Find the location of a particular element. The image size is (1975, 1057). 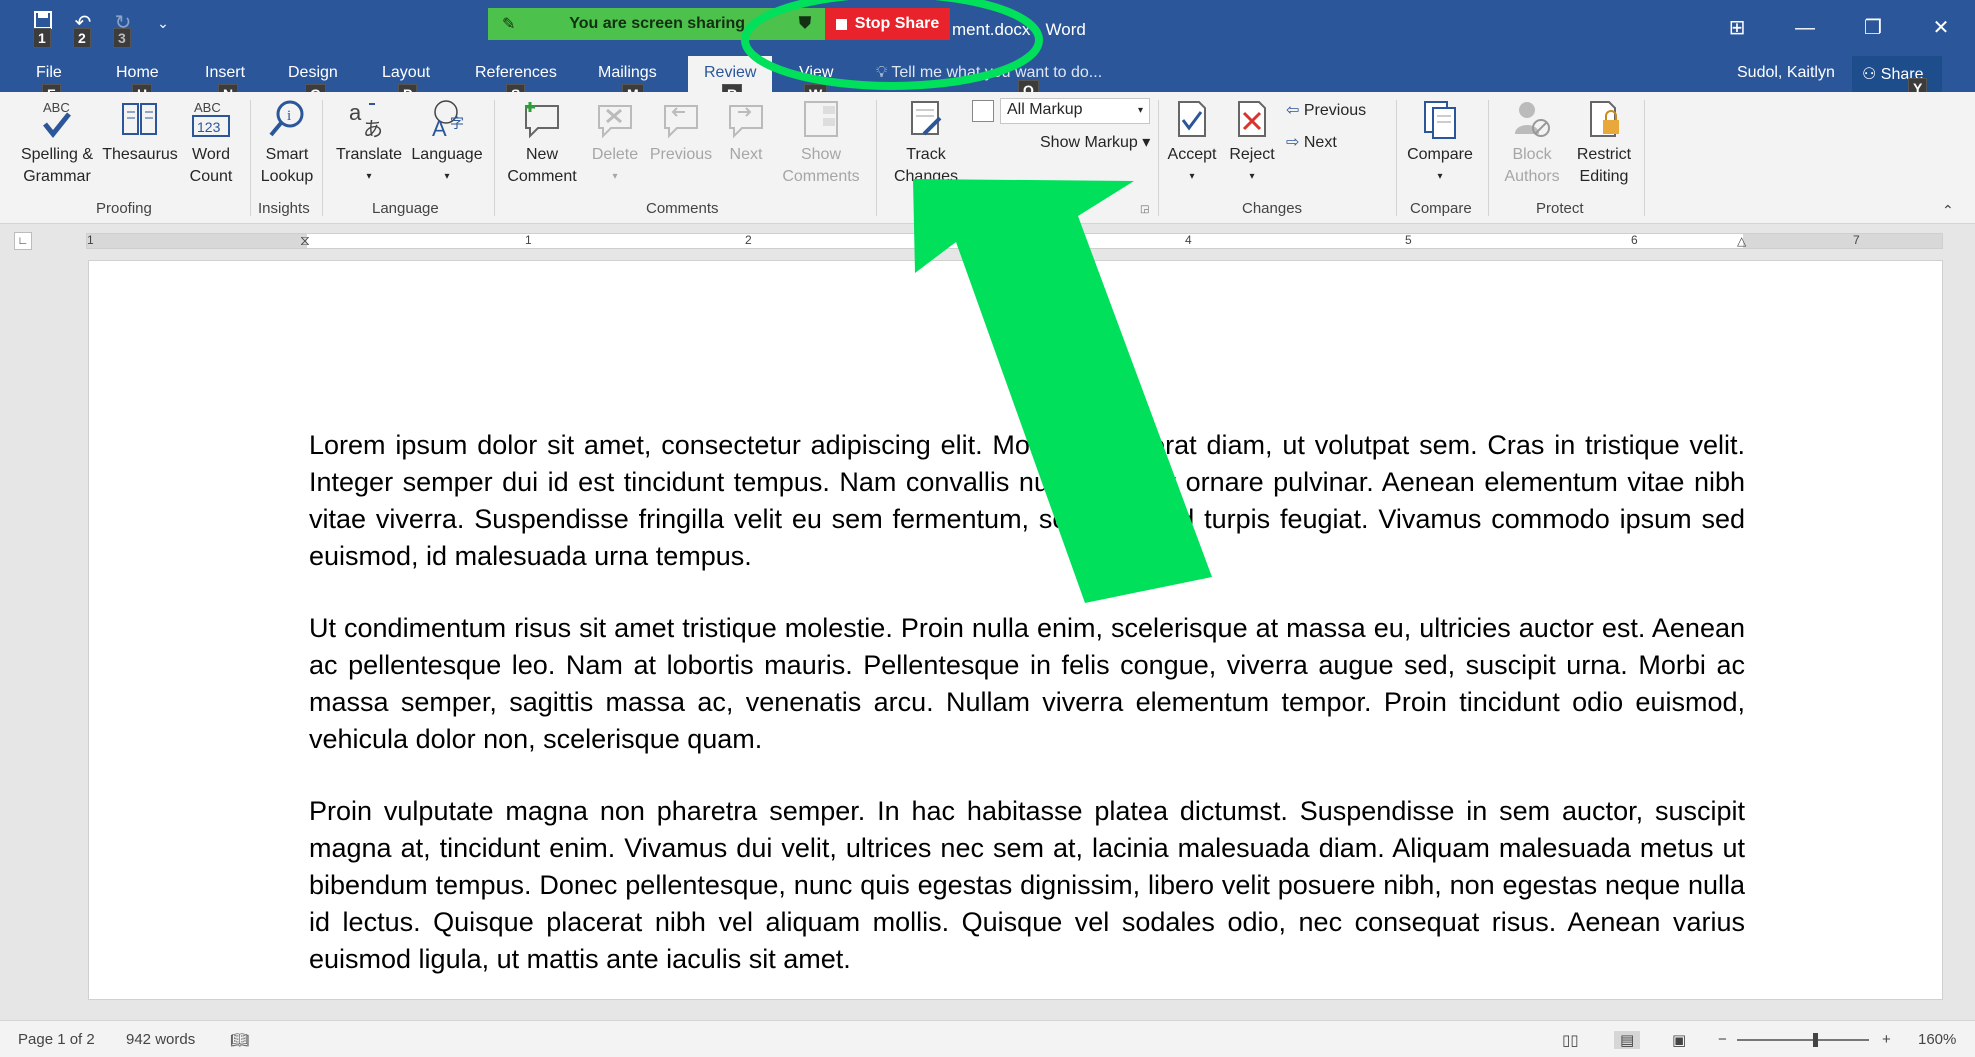

user-name: Sudol, Kaitlyn is located at coordinates (1786, 73).